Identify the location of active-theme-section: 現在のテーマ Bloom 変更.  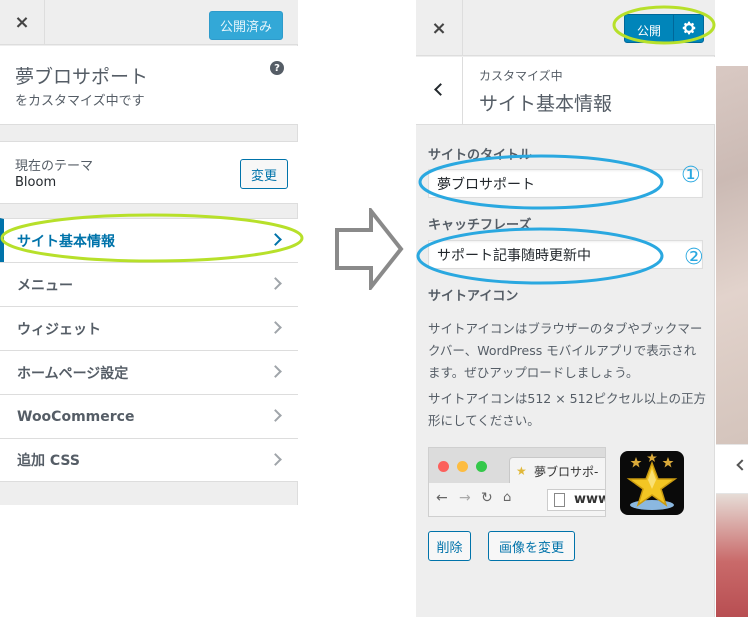
(149, 172).